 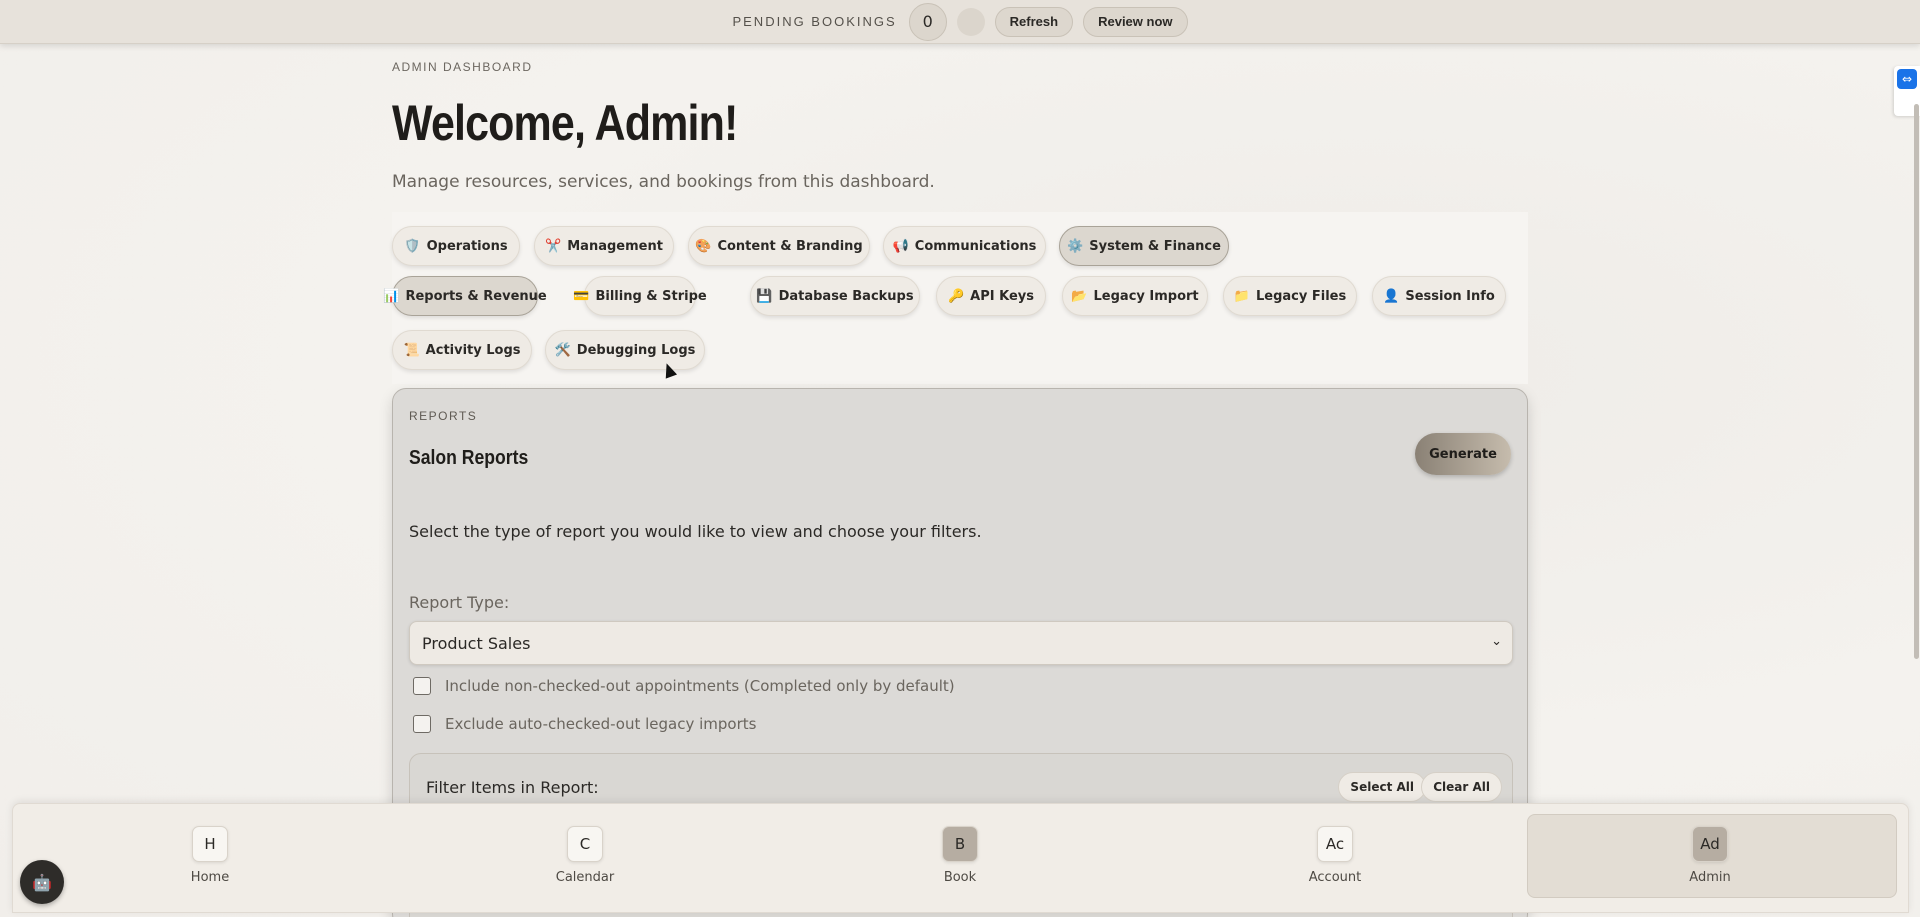 I want to click on page-scrollbar, so click(x=1917, y=480).